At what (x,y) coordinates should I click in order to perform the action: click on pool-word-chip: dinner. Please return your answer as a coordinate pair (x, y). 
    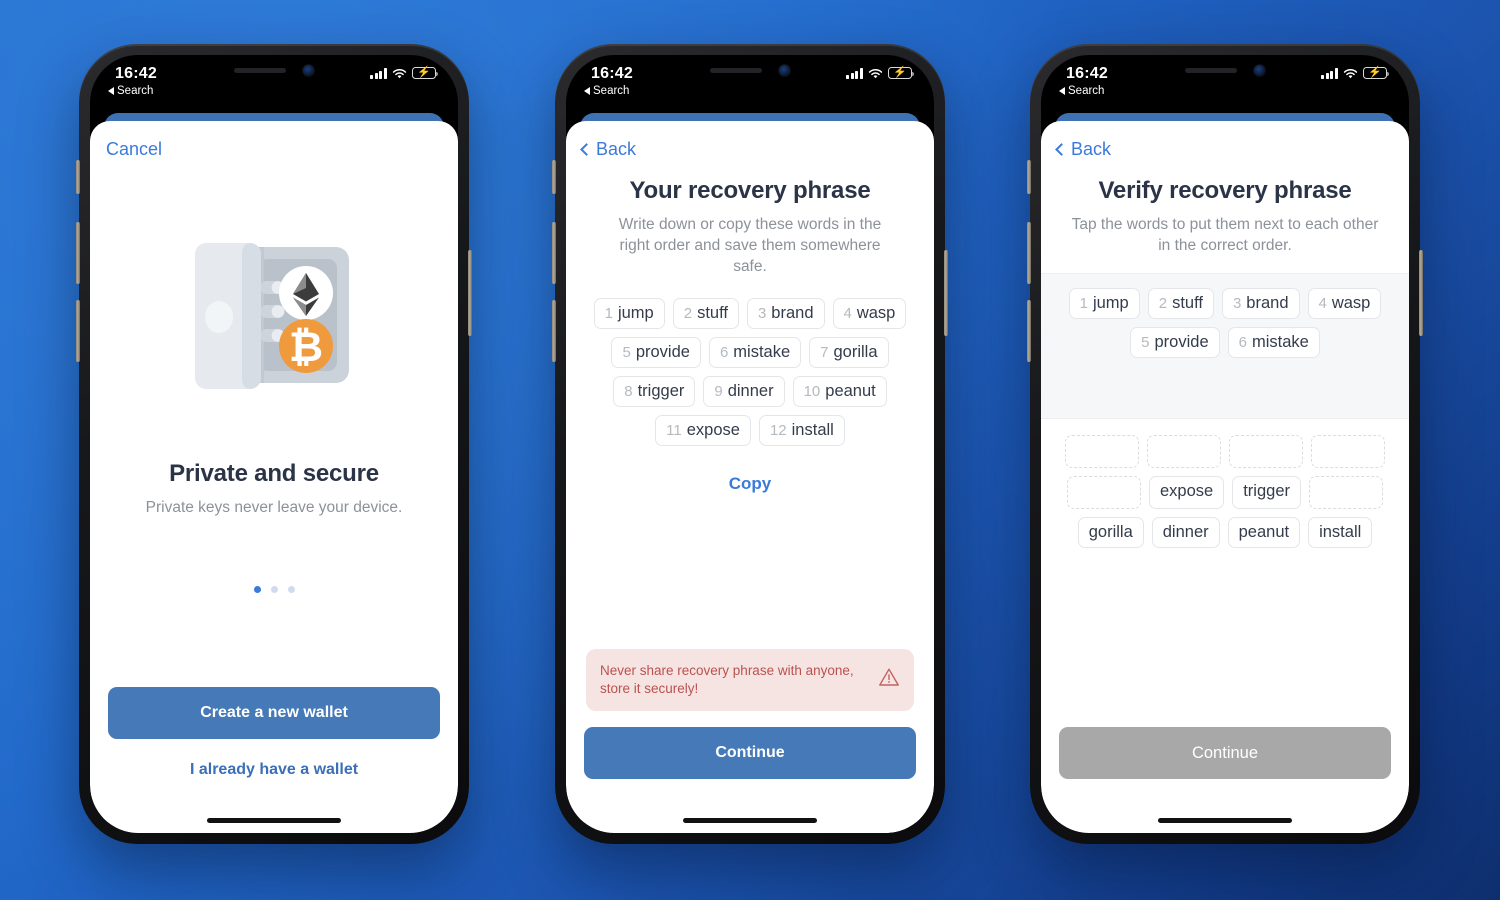
    Looking at the image, I should click on (1185, 532).